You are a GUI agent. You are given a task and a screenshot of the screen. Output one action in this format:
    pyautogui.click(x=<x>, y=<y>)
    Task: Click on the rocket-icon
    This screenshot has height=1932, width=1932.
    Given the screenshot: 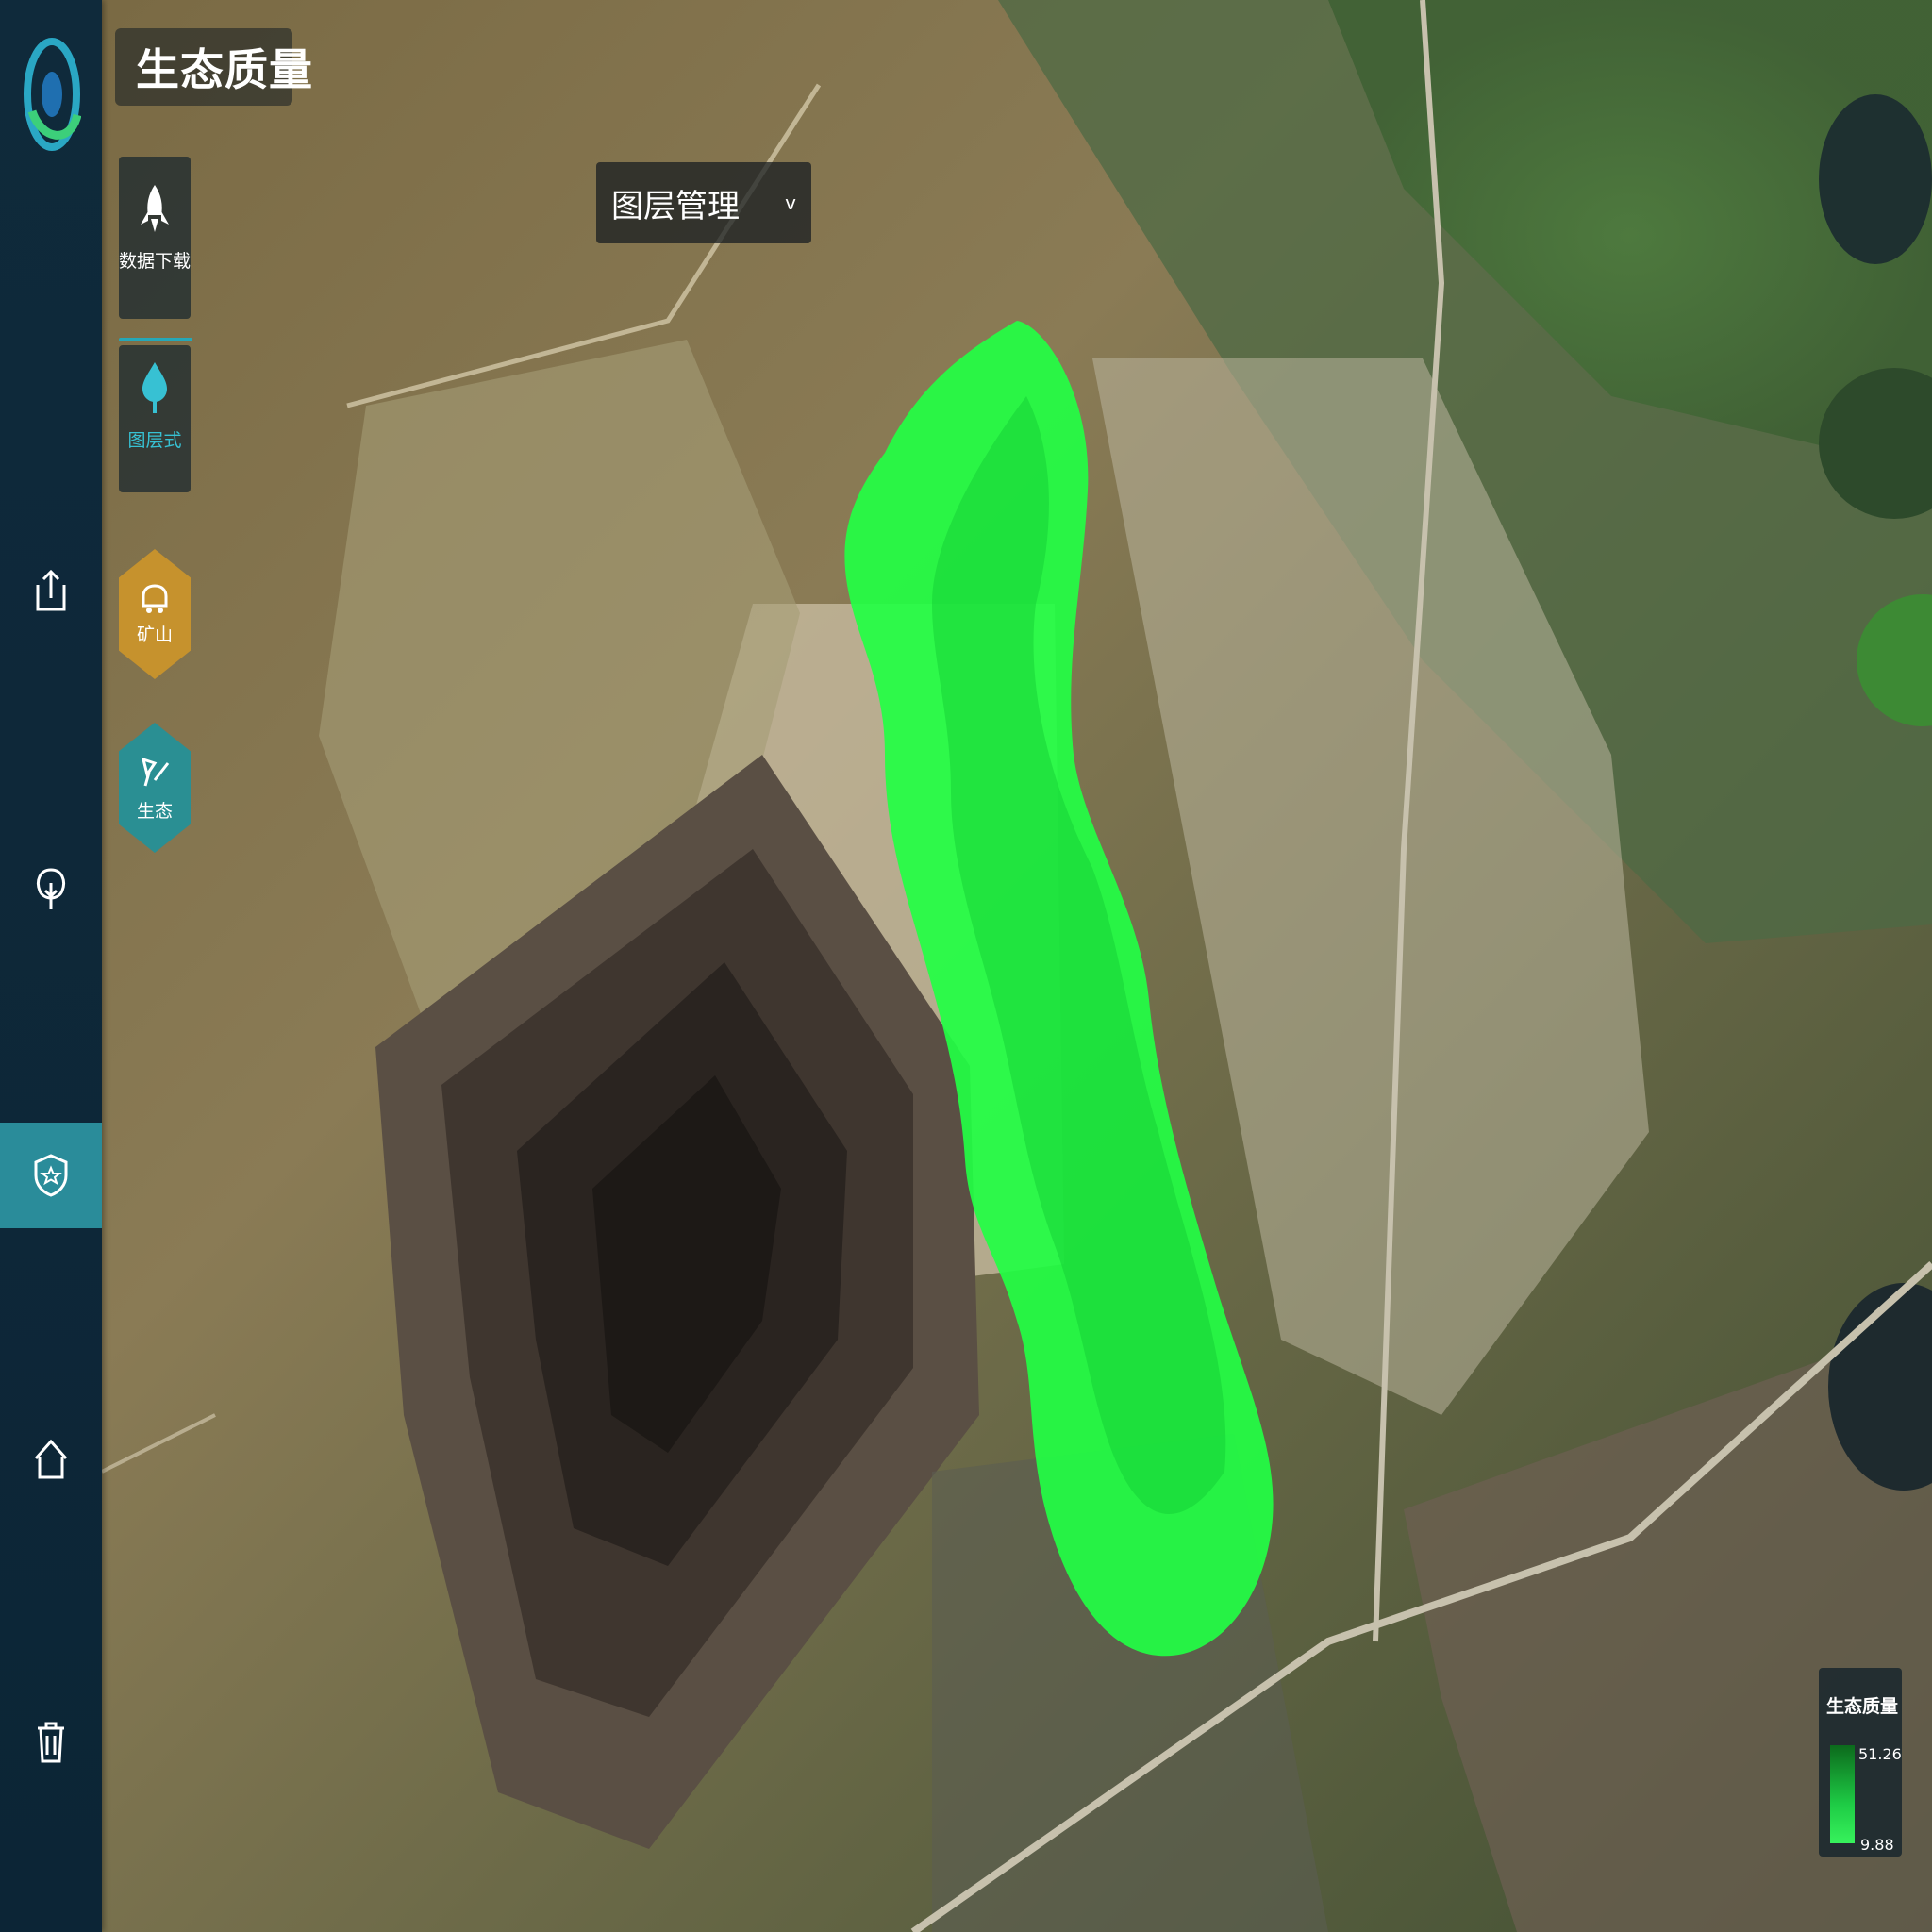 What is the action you would take?
    pyautogui.click(x=155, y=209)
    